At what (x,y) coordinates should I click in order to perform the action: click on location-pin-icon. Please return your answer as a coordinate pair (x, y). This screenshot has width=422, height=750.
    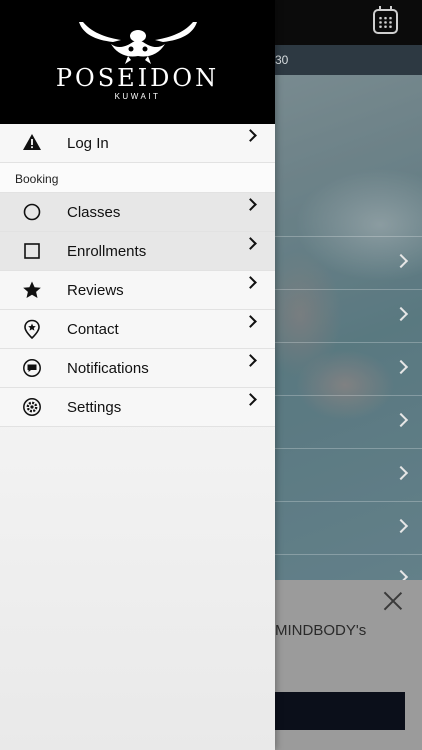
    Looking at the image, I should click on (32, 329).